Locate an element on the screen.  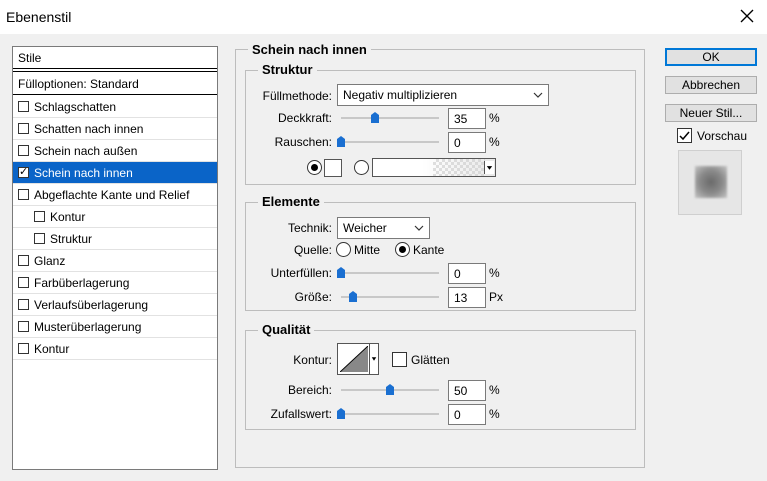
size-input: 13 is located at coordinates (467, 297).